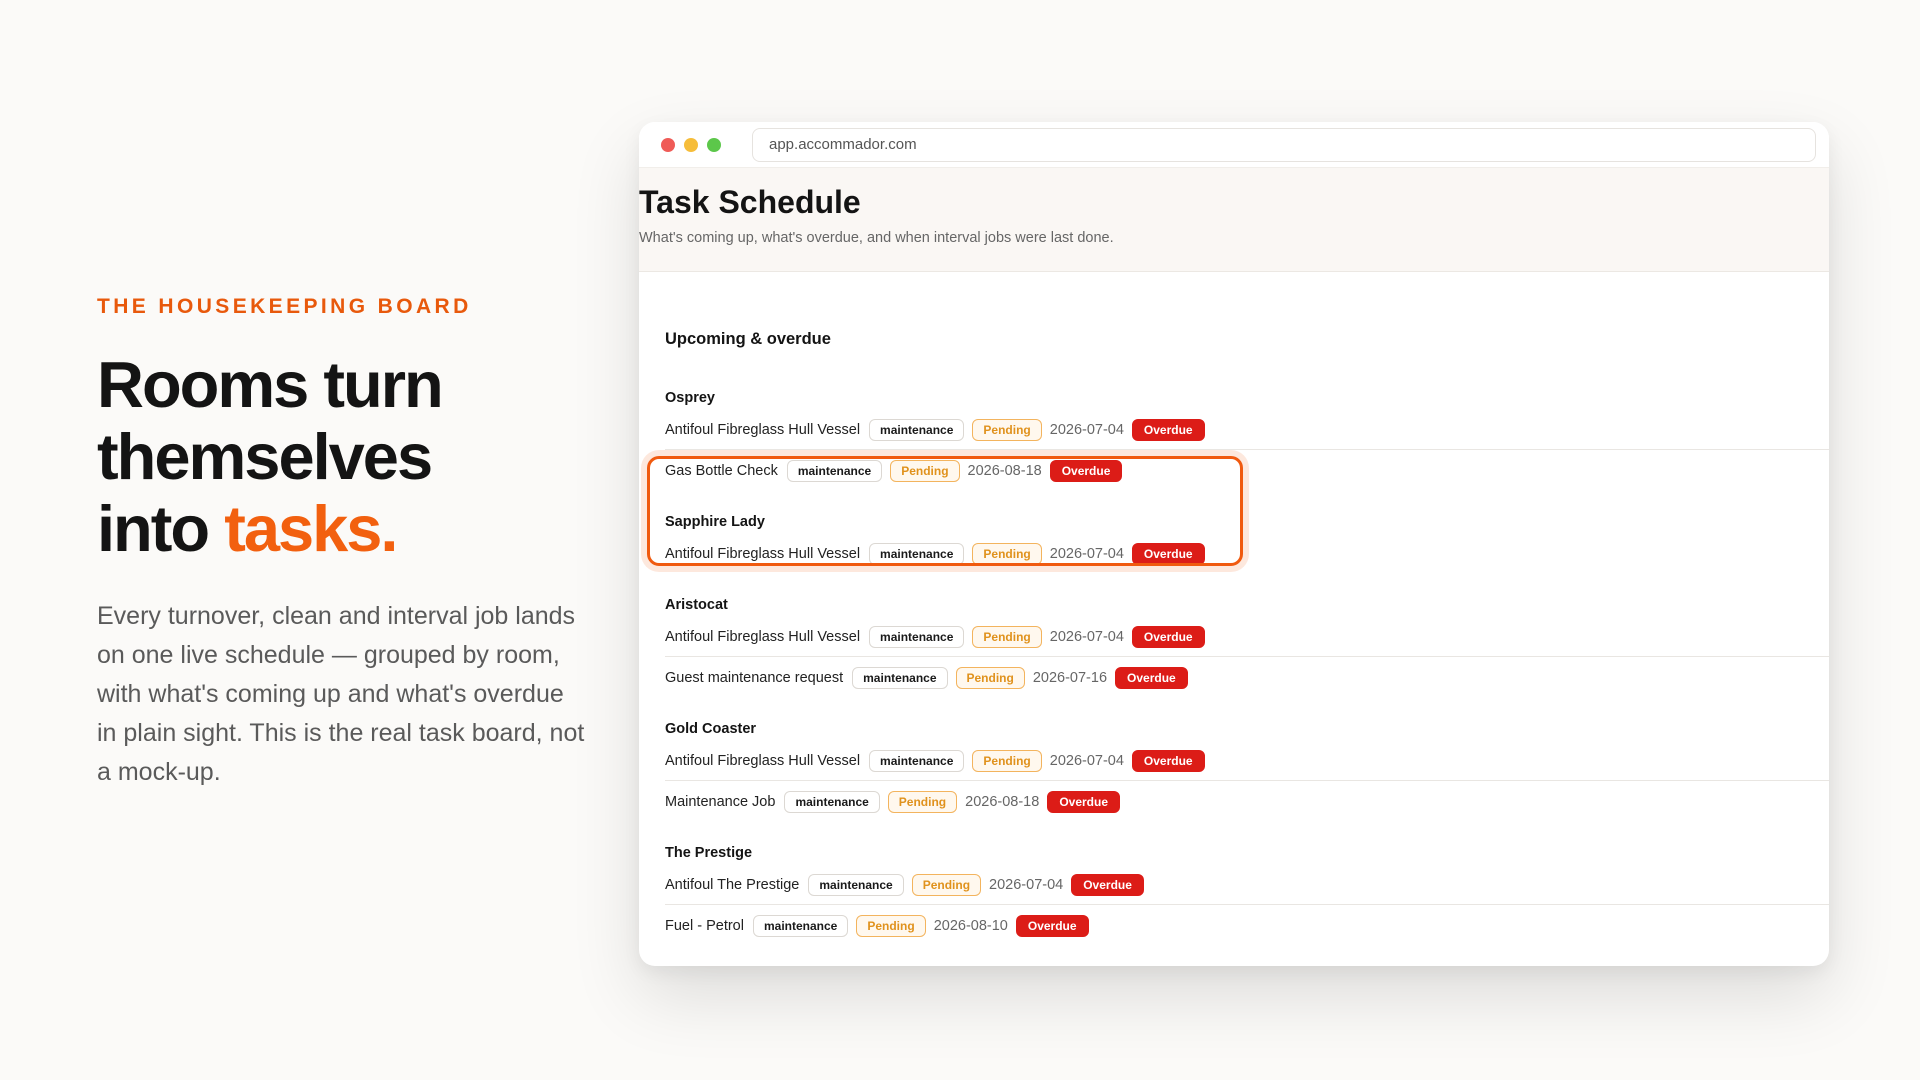 This screenshot has height=1080, width=1920. Describe the element at coordinates (1070, 677) in the screenshot. I see `due-date: 2026-07-16` at that location.